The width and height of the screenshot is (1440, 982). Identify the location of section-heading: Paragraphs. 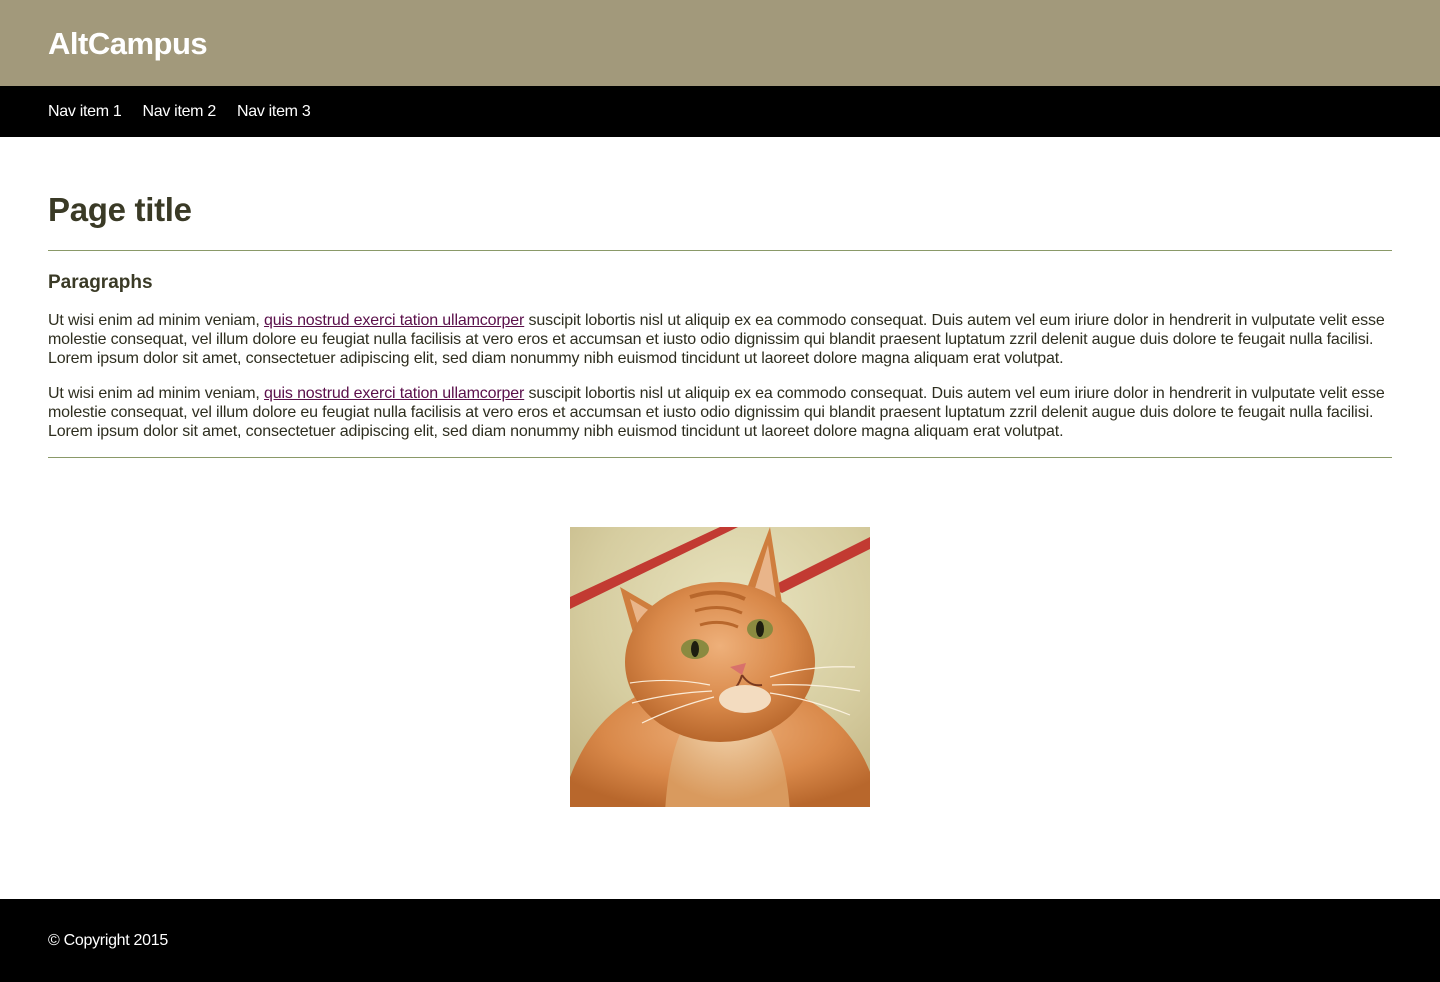
(100, 282).